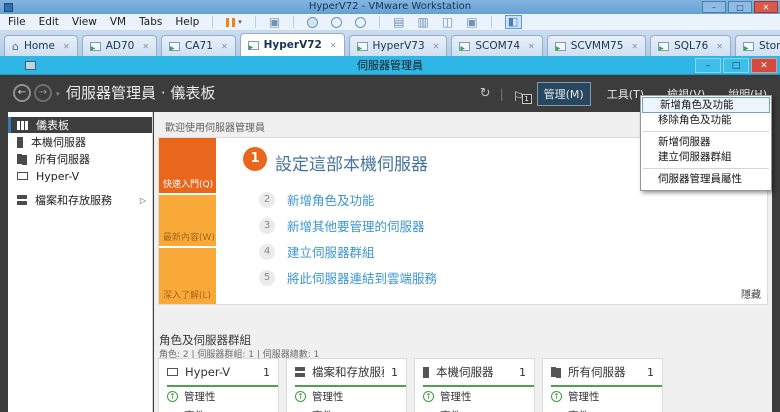 The image size is (780, 412). Describe the element at coordinates (292, 44) in the screenshot. I see `tab-hyperv72-active: ▶ HyperV72 ✕` at that location.